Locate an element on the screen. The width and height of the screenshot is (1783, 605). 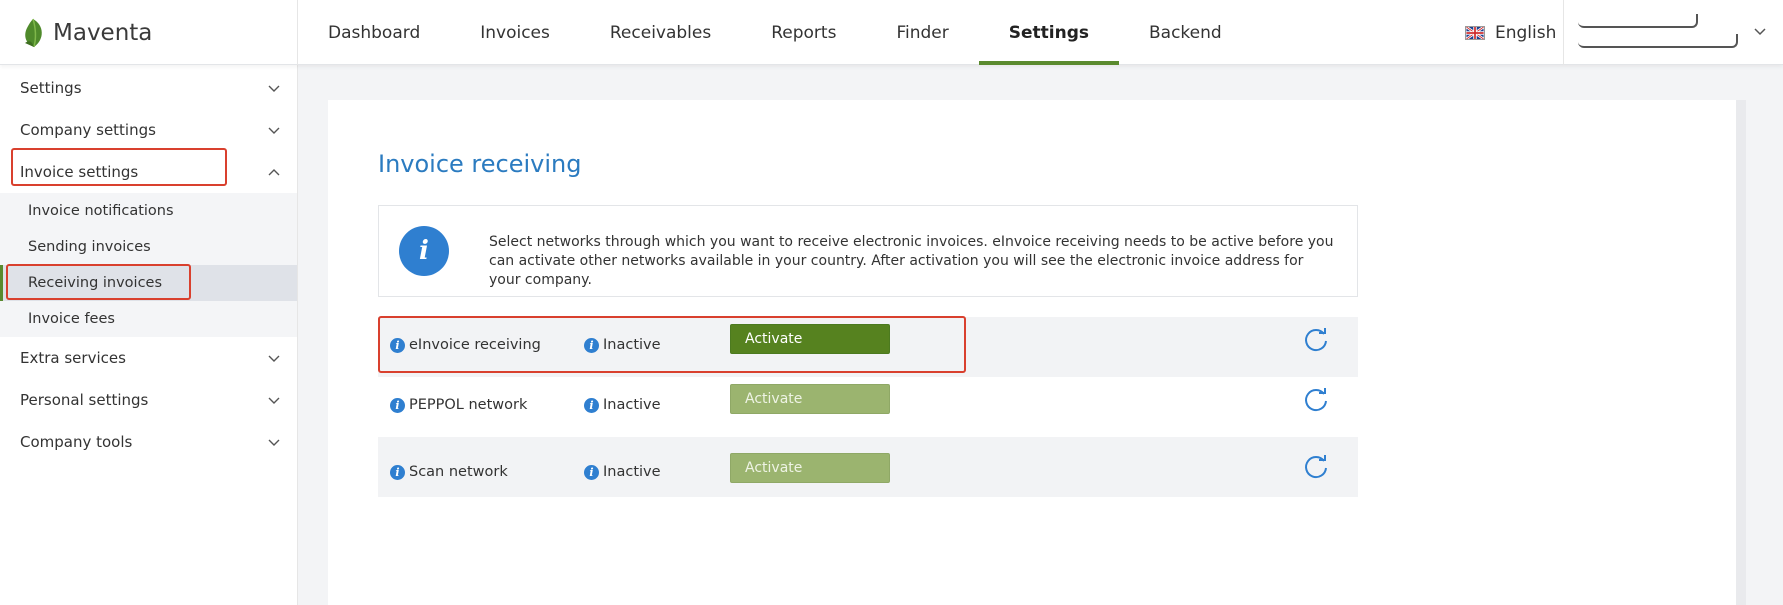
sidebar-subitem-sending-invoices: Sending invoices is located at coordinates (148, 247).